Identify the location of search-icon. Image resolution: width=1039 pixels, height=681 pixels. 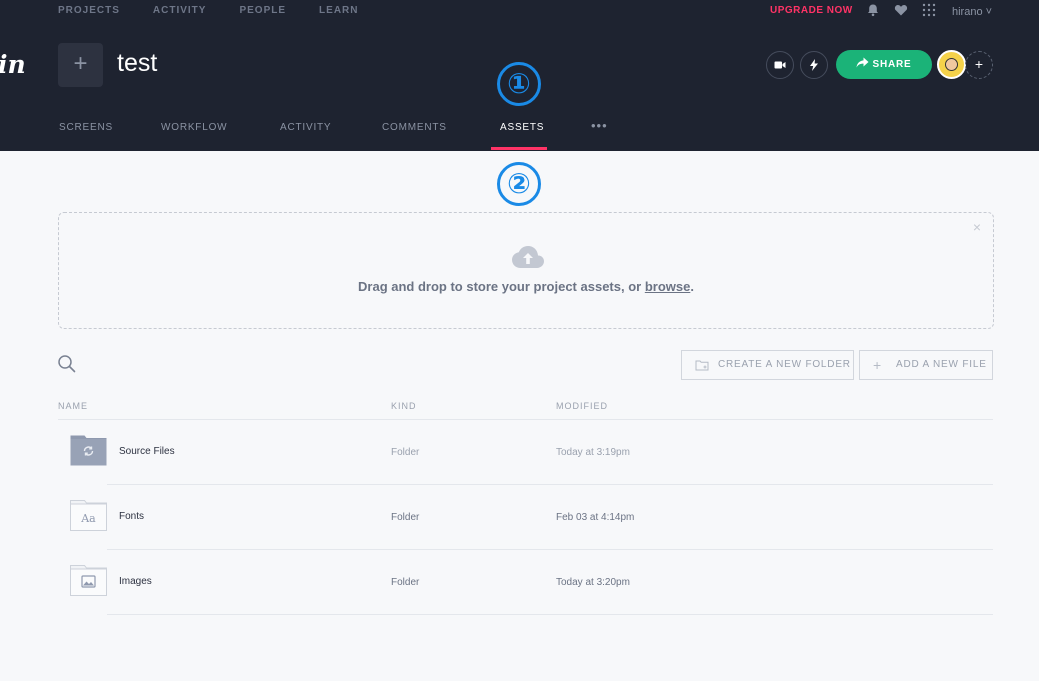
(67, 364).